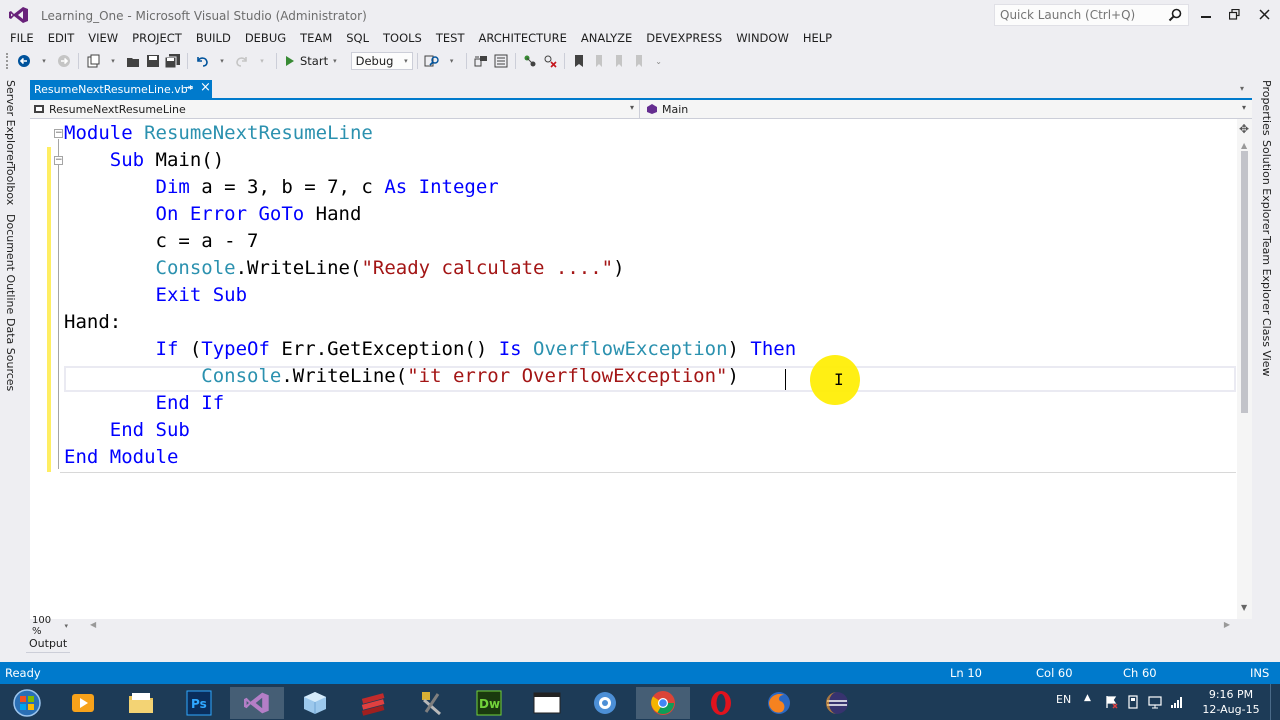  Describe the element at coordinates (1087, 698) in the screenshot. I see `show-hidden-icons-icon: ▲` at that location.